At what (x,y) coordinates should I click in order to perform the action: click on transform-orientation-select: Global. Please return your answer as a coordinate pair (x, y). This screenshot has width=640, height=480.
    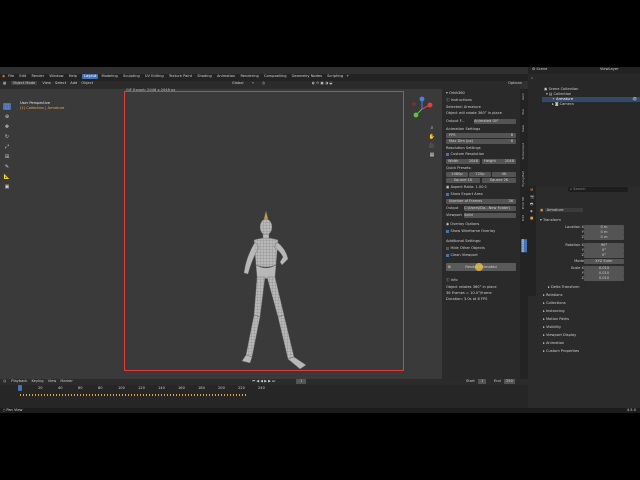
    Looking at the image, I should click on (237, 83).